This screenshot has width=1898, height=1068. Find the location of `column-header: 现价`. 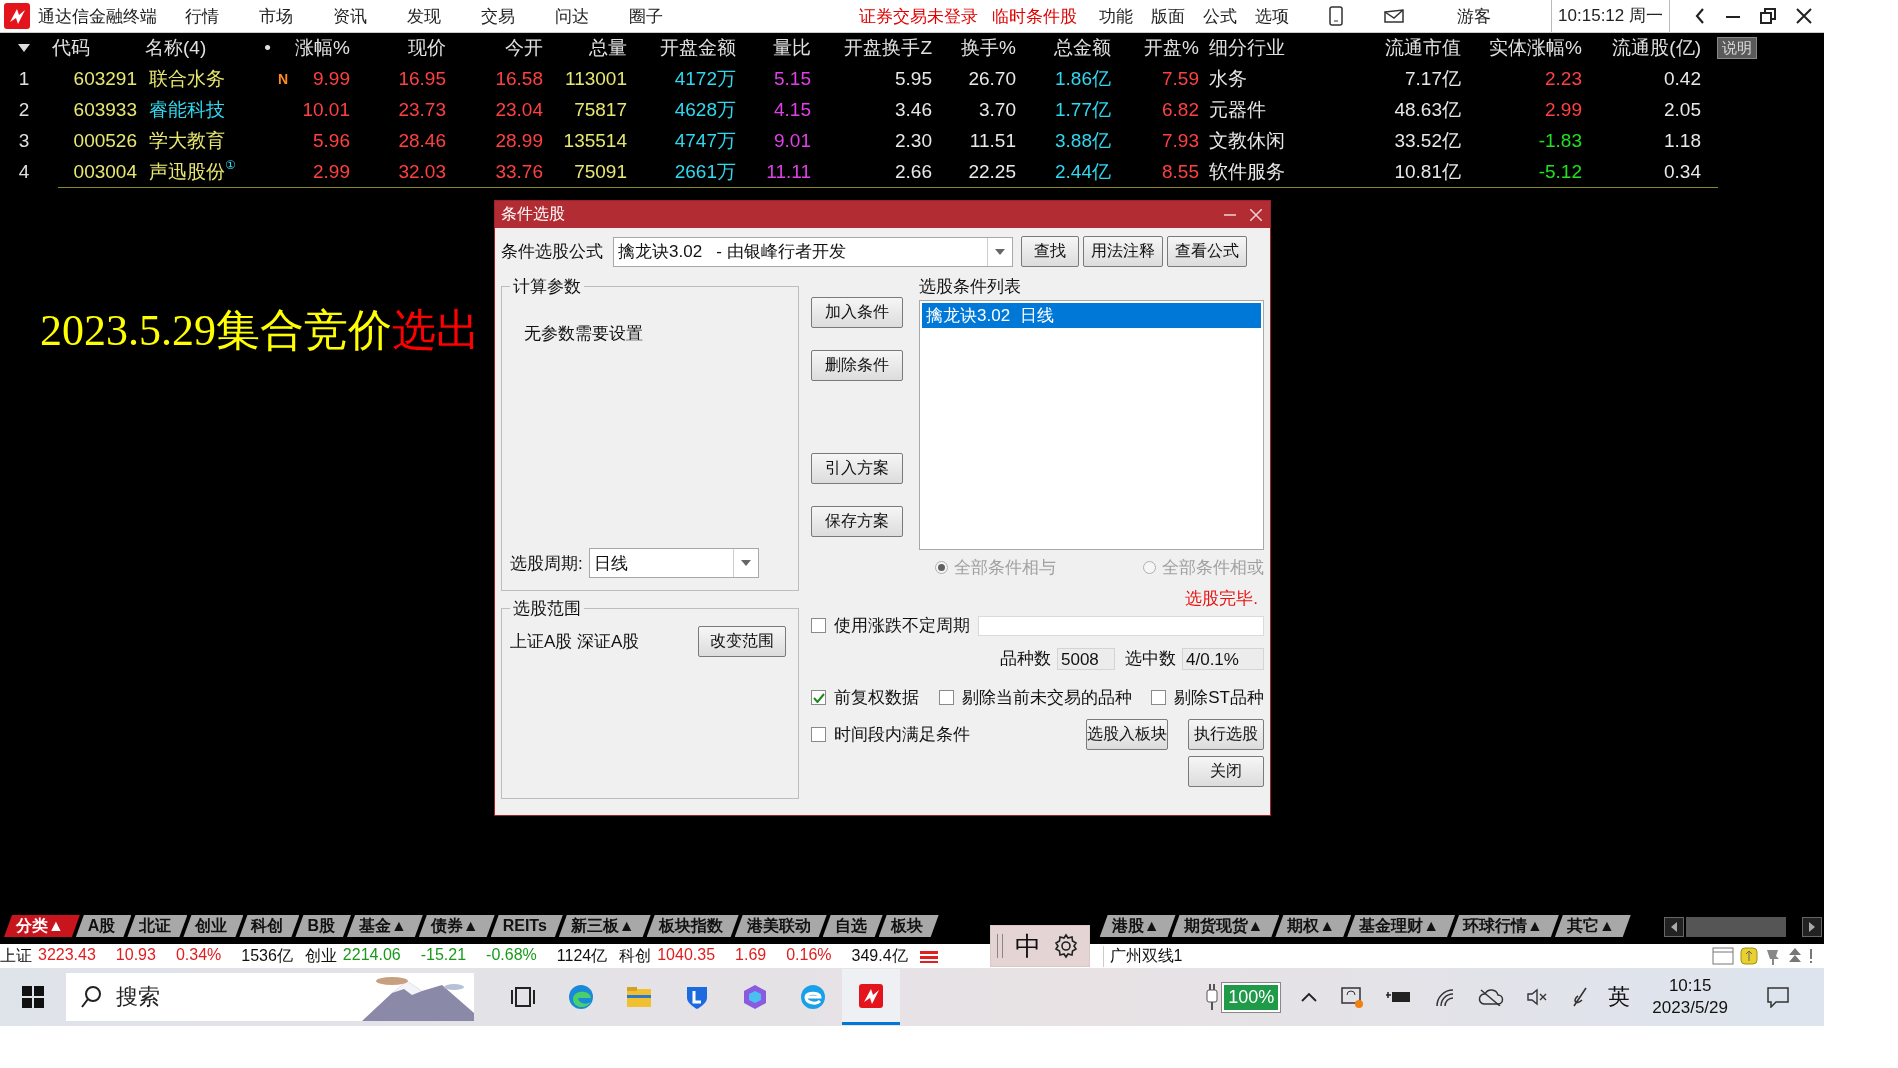

column-header: 现价 is located at coordinates (404, 48).